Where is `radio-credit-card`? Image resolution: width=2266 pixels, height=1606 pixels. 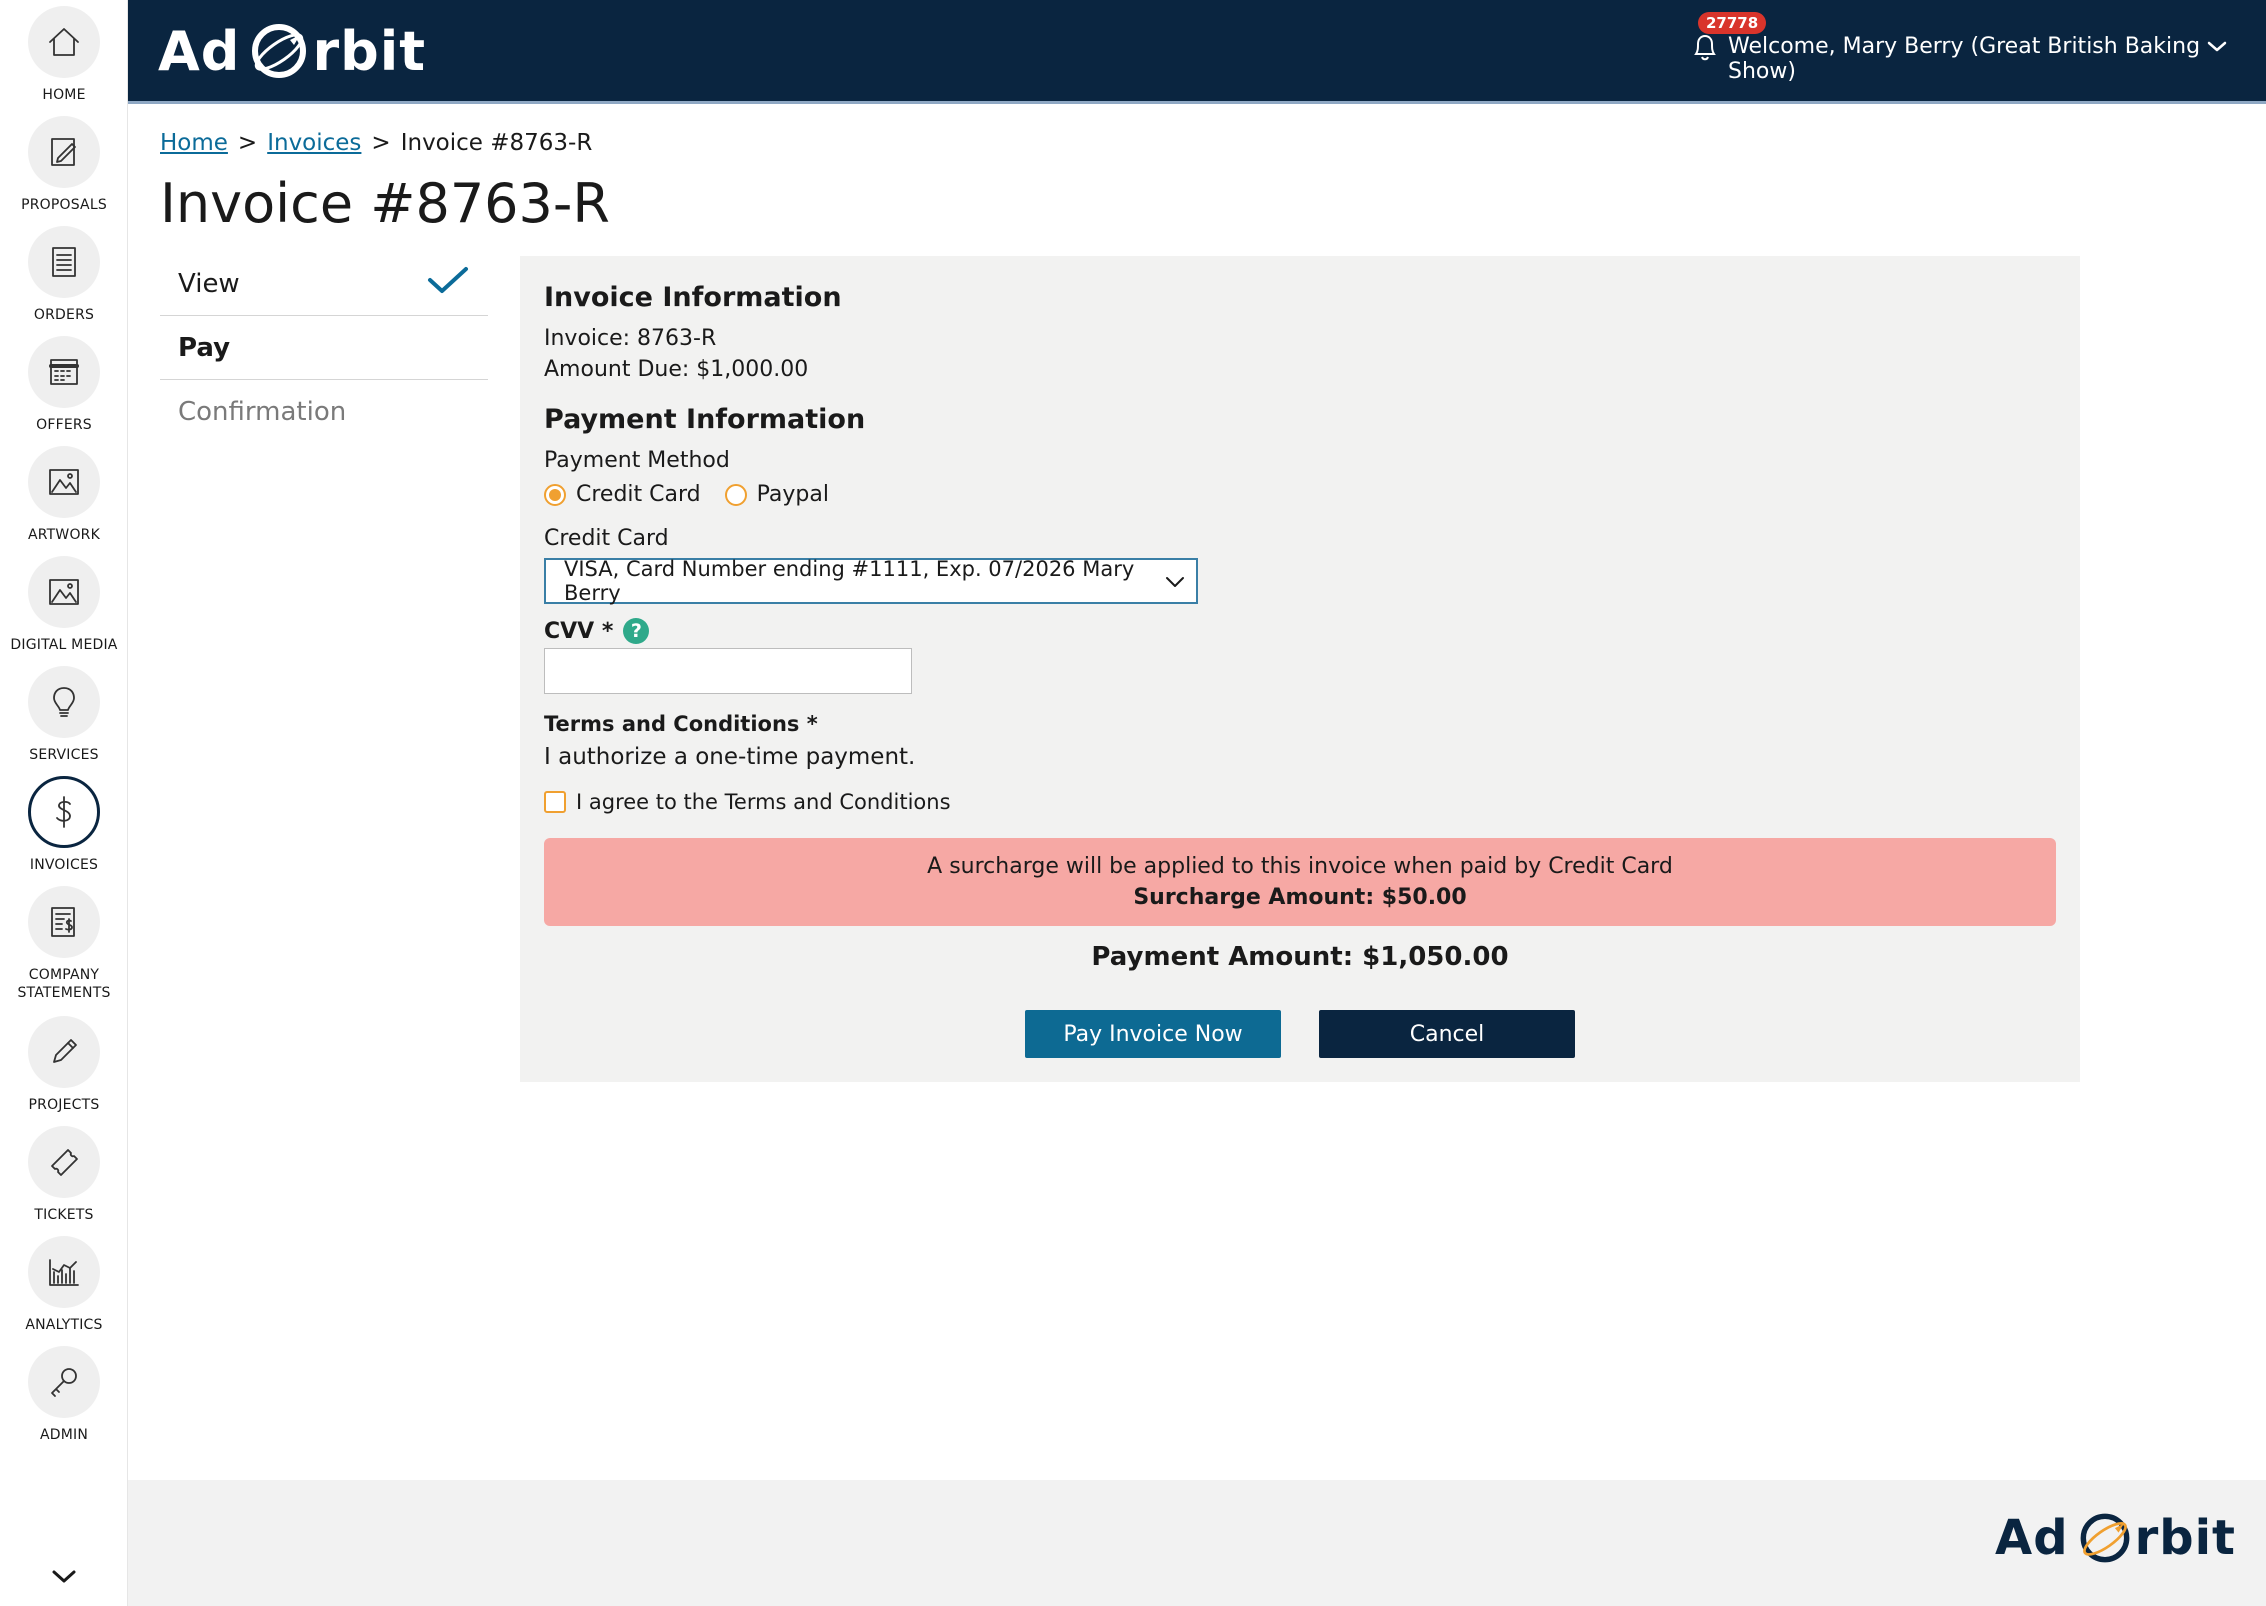 radio-credit-card is located at coordinates (555, 494).